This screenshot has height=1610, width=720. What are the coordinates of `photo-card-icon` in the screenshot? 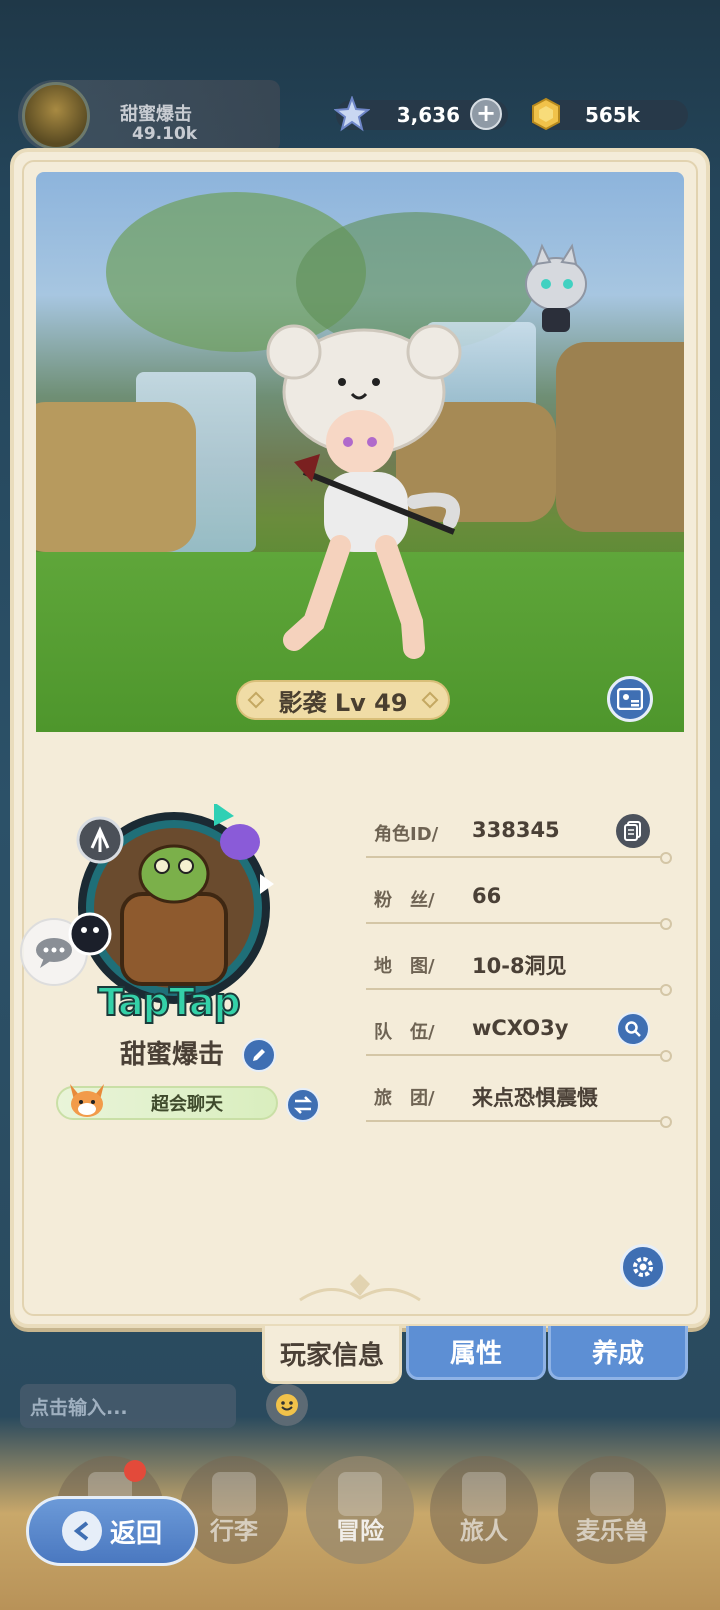 It's located at (630, 699).